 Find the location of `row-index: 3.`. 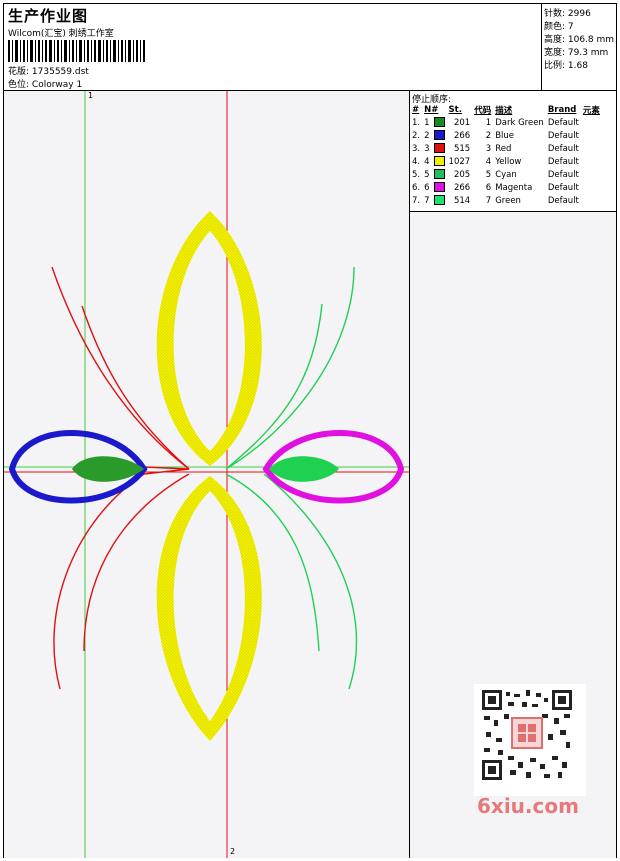

row-index: 3. is located at coordinates (416, 148).